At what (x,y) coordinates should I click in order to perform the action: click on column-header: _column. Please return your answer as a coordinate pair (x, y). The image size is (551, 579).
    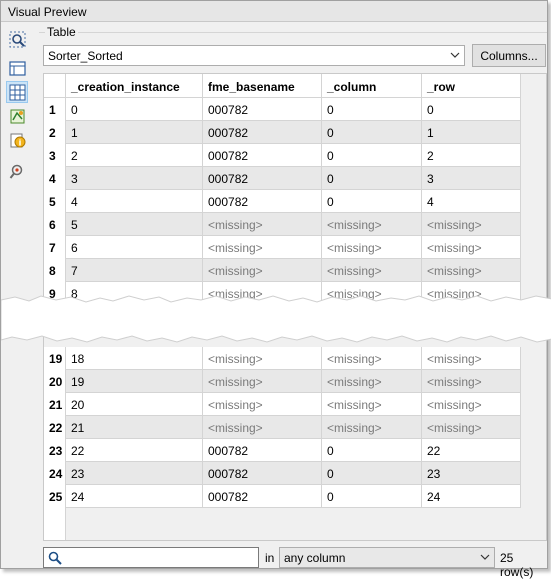
    Looking at the image, I should click on (372, 86).